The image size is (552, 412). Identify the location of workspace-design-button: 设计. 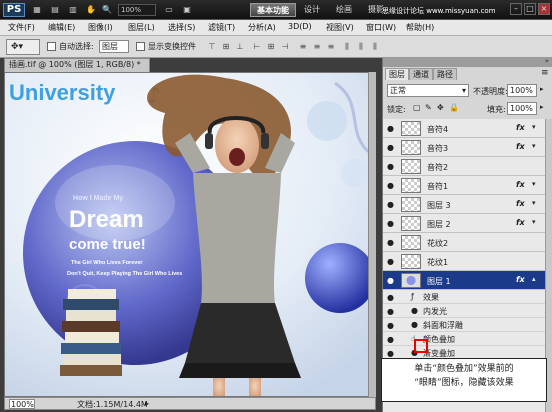
(312, 10).